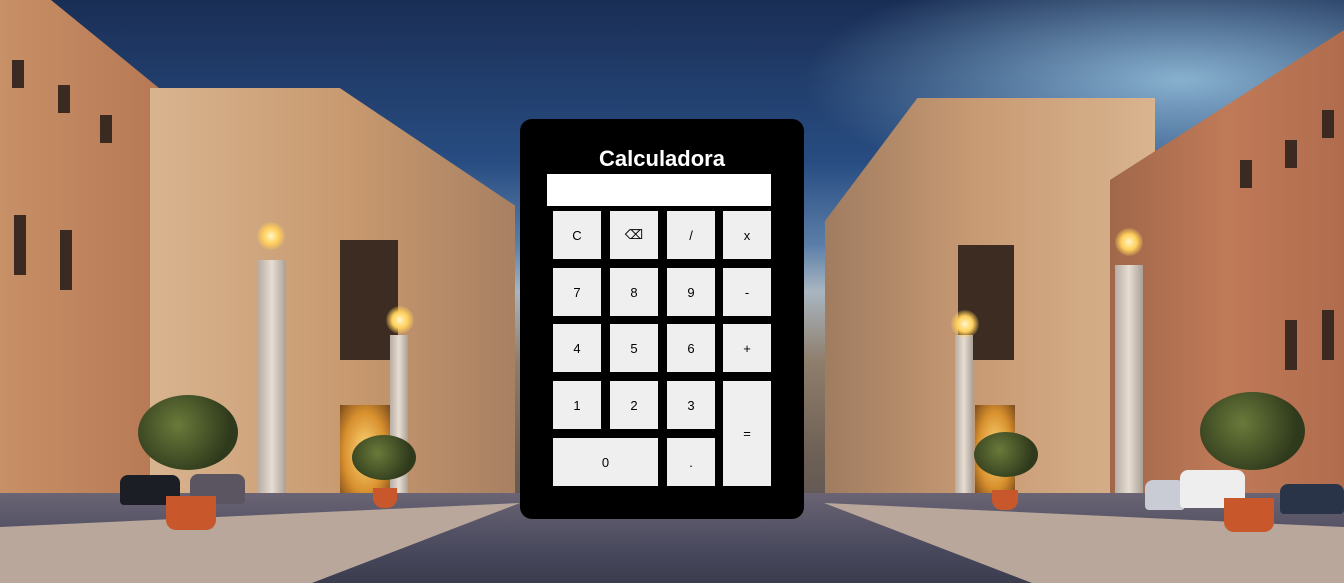 The width and height of the screenshot is (1344, 583). Describe the element at coordinates (399, 420) in the screenshot. I see `column-left-far` at that location.